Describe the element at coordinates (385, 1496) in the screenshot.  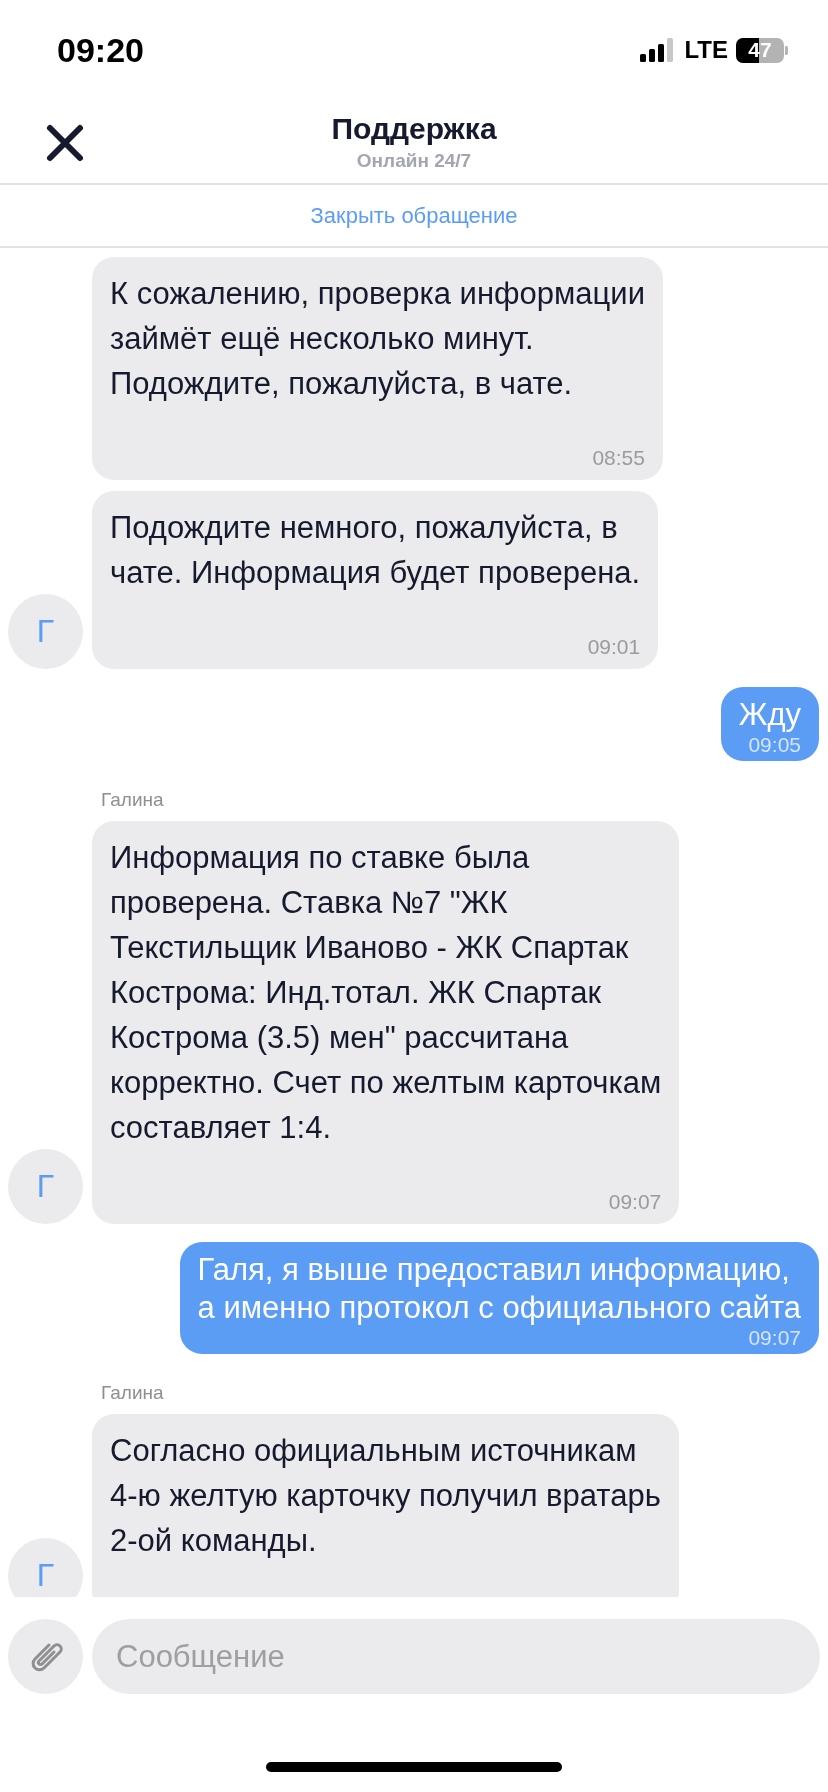
I see `message-text: Согласно официальным источникам 4-ю желтую карточку получил вратарь 2-ой команды.` at that location.